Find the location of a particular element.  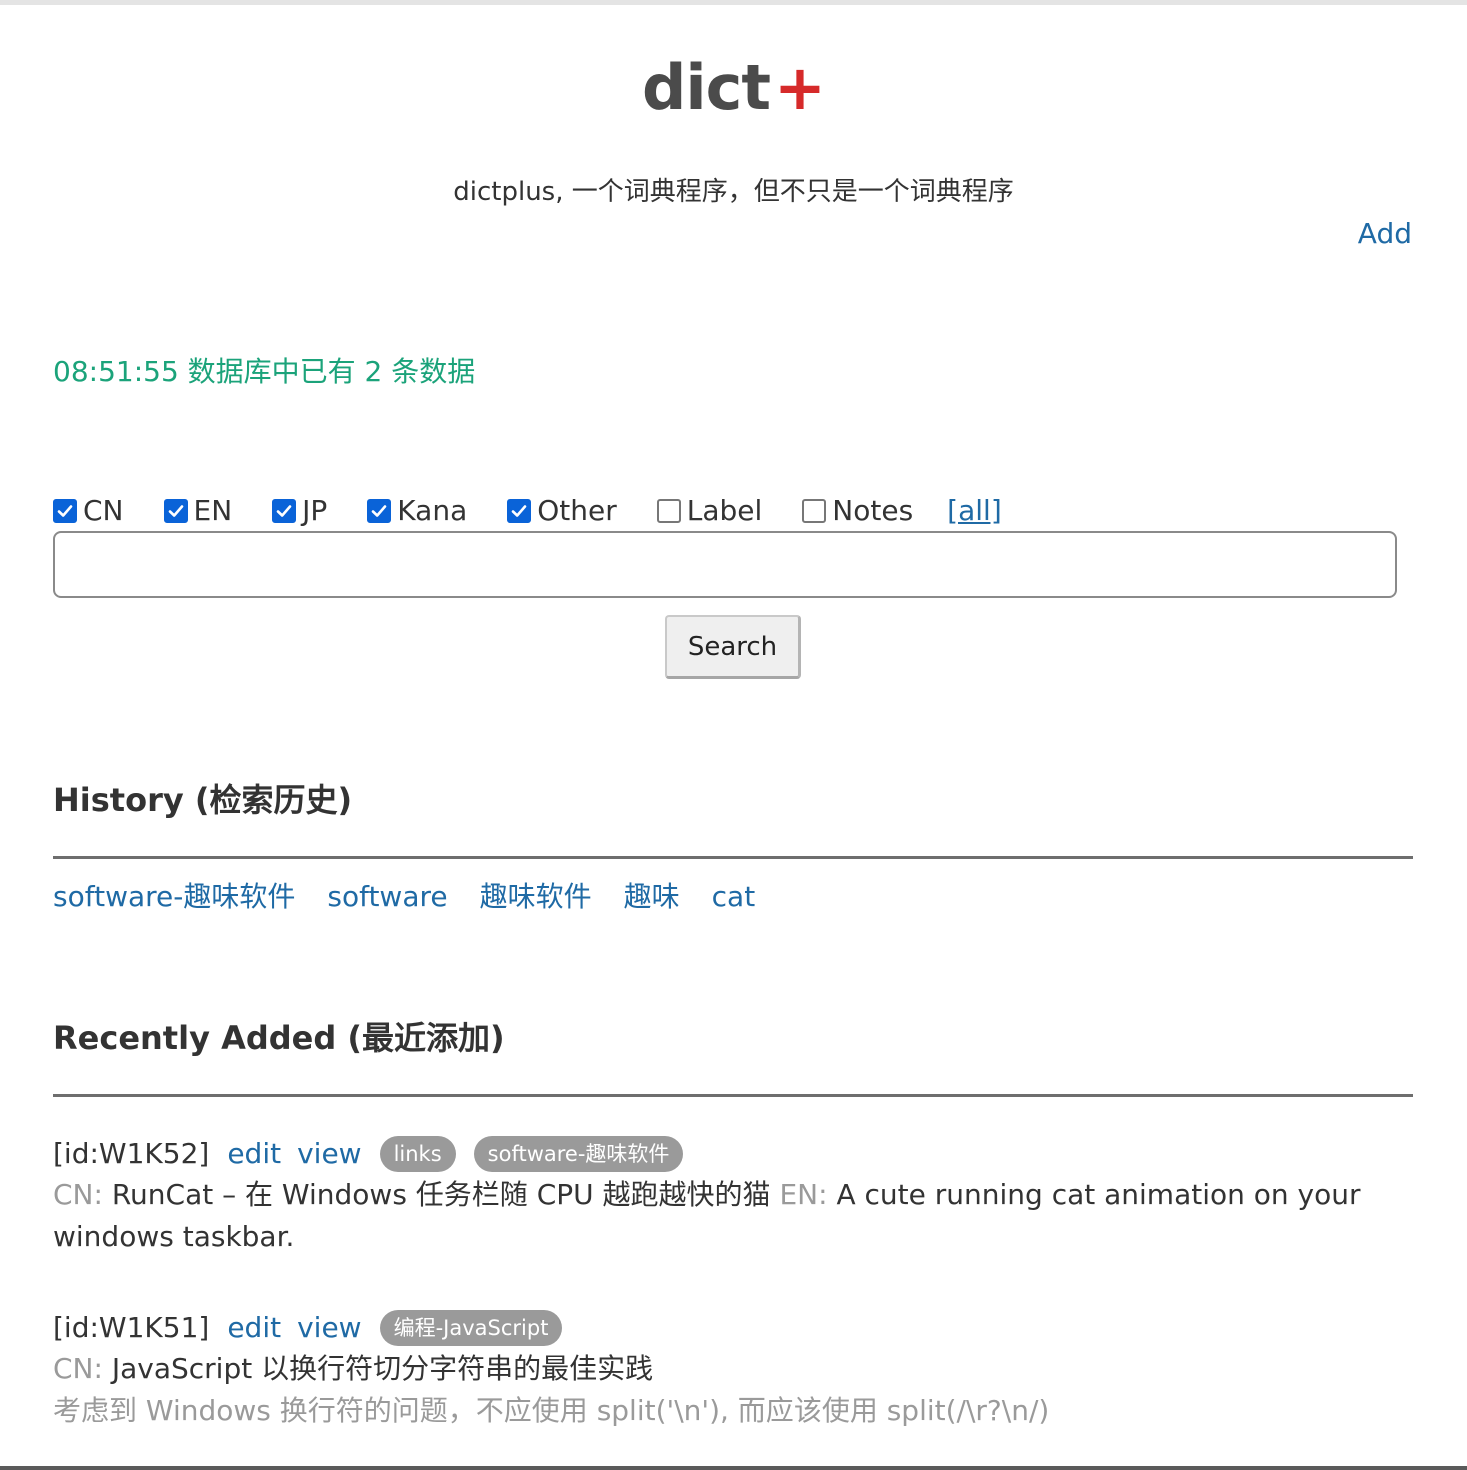

checkbox-en is located at coordinates (175, 511).